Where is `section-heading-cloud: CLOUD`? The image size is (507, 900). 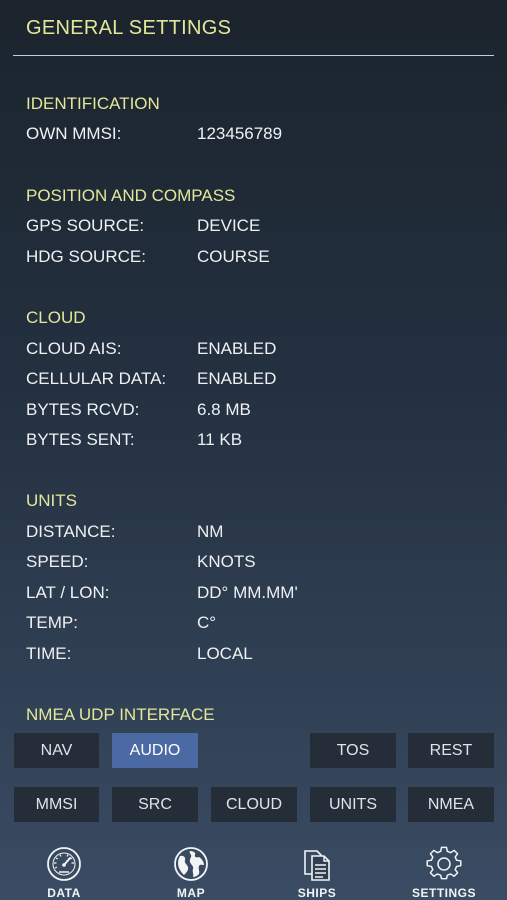
section-heading-cloud: CLOUD is located at coordinates (56, 317).